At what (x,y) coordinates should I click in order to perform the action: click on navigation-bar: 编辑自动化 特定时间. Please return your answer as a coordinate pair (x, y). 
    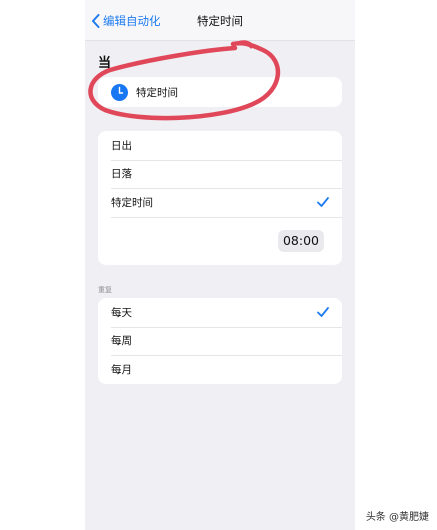
    Looking at the image, I should click on (220, 20).